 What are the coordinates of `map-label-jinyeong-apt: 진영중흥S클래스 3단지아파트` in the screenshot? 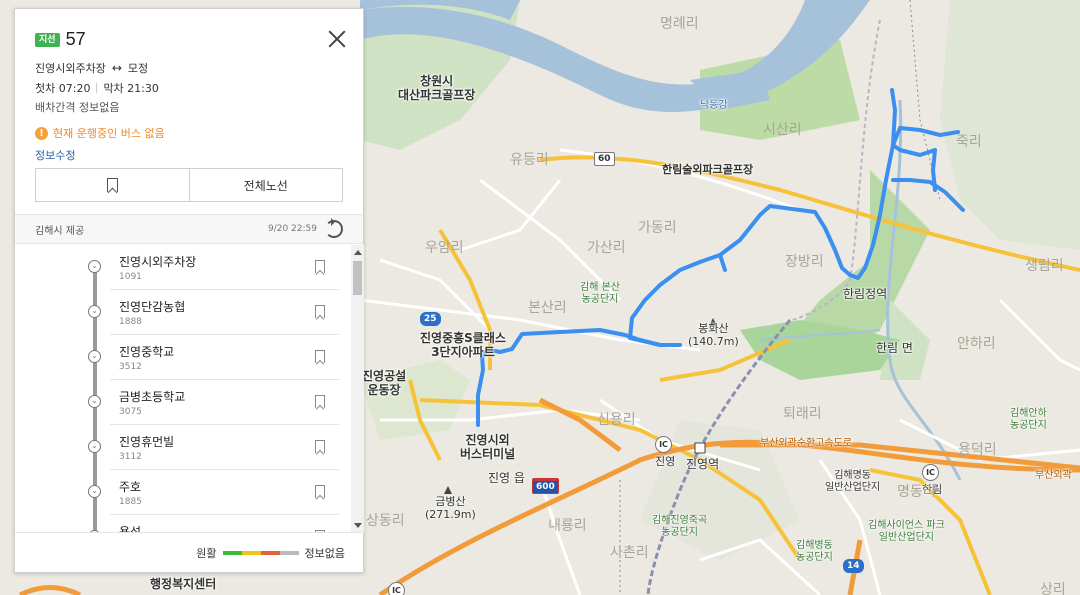 It's located at (463, 345).